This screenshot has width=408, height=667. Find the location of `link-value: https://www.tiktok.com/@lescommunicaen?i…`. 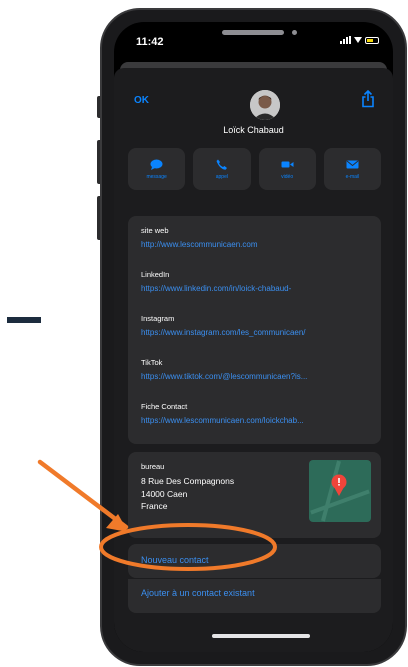

link-value: https://www.tiktok.com/@lescommunicaen?i… is located at coordinates (257, 376).